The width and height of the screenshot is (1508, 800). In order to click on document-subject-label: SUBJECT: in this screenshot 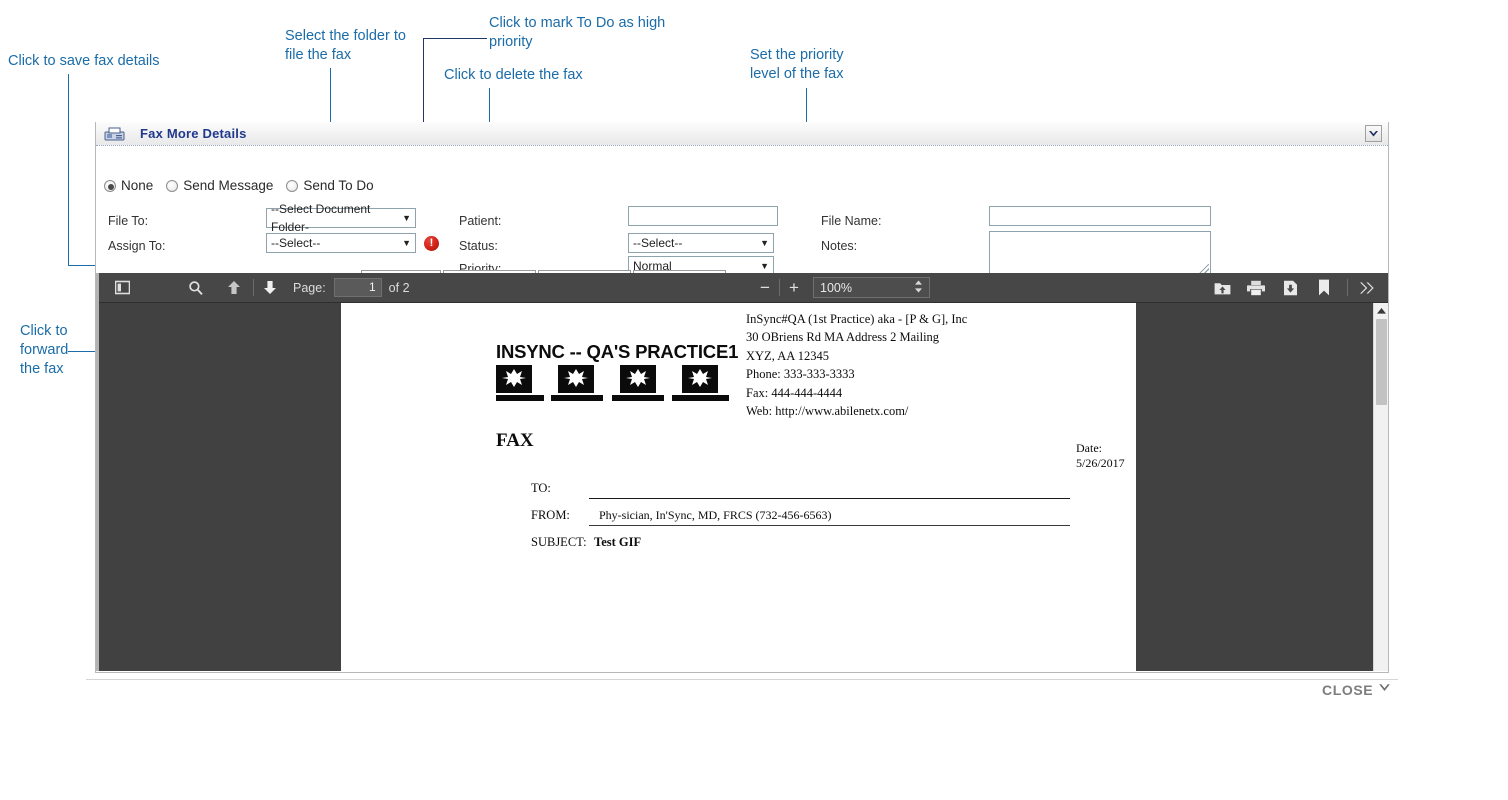, I will do `click(559, 542)`.